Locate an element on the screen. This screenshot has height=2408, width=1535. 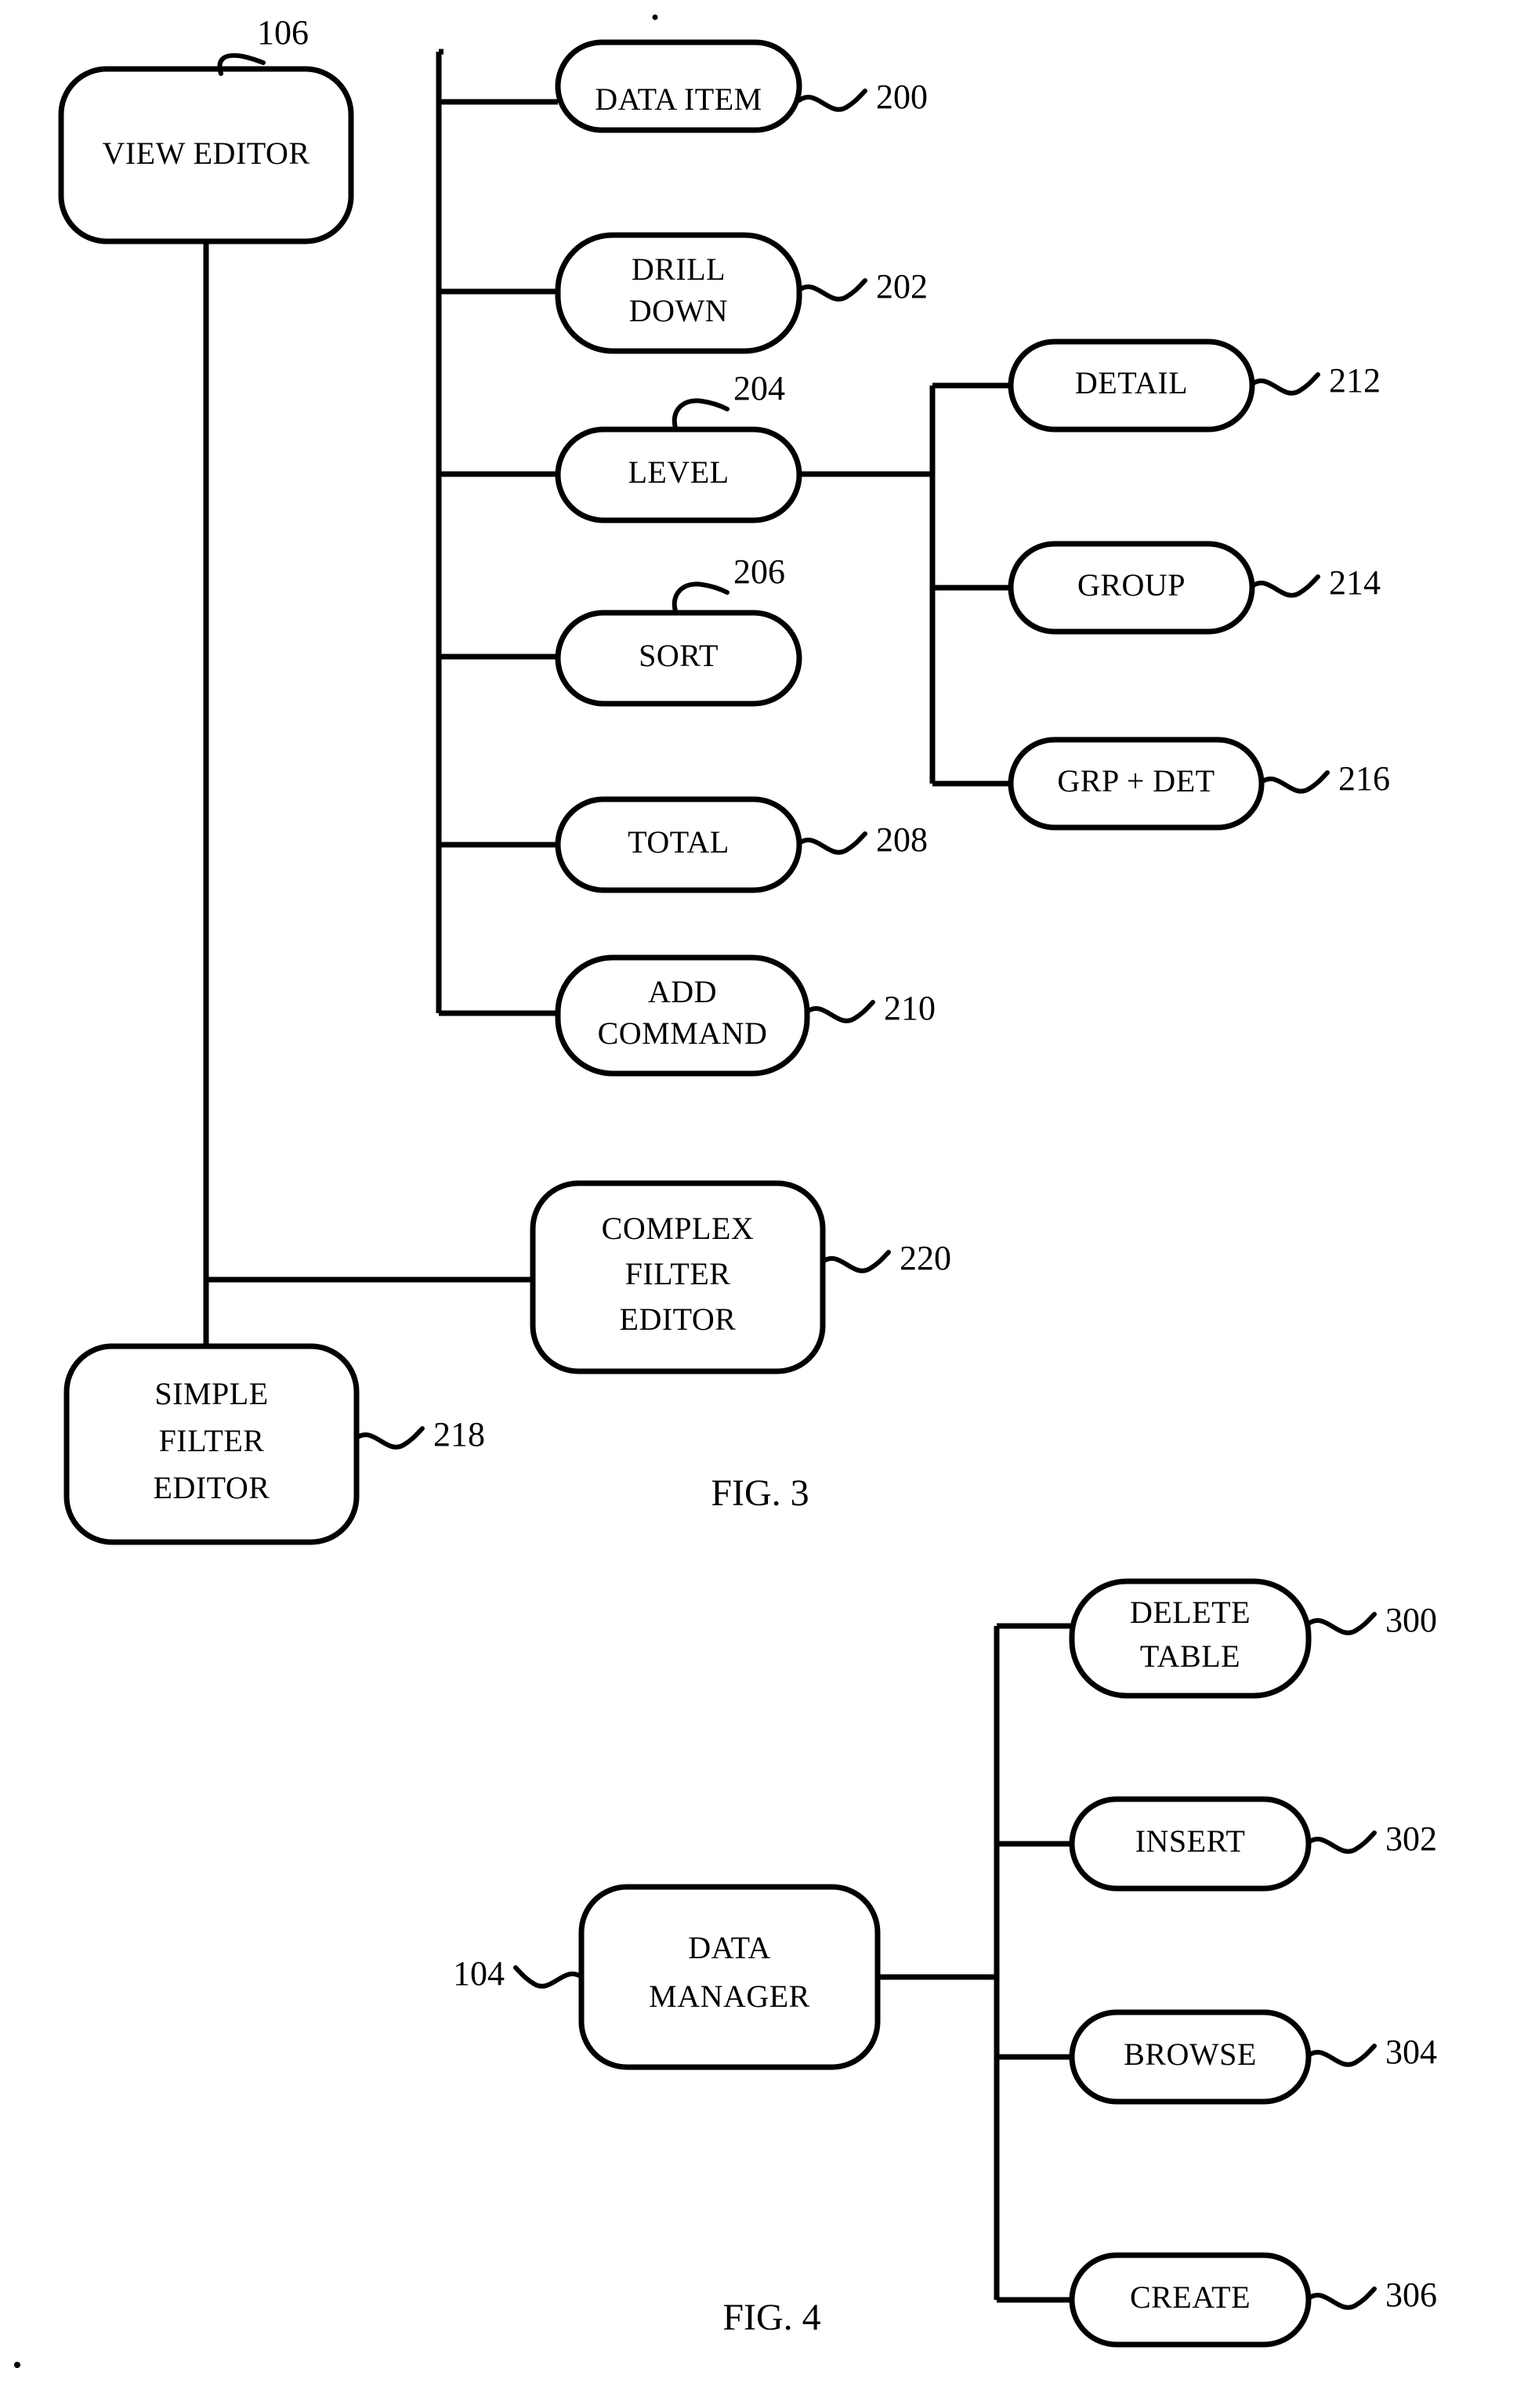
node-complex-filter-editor-label-3: EDITOR is located at coordinates (678, 1319).